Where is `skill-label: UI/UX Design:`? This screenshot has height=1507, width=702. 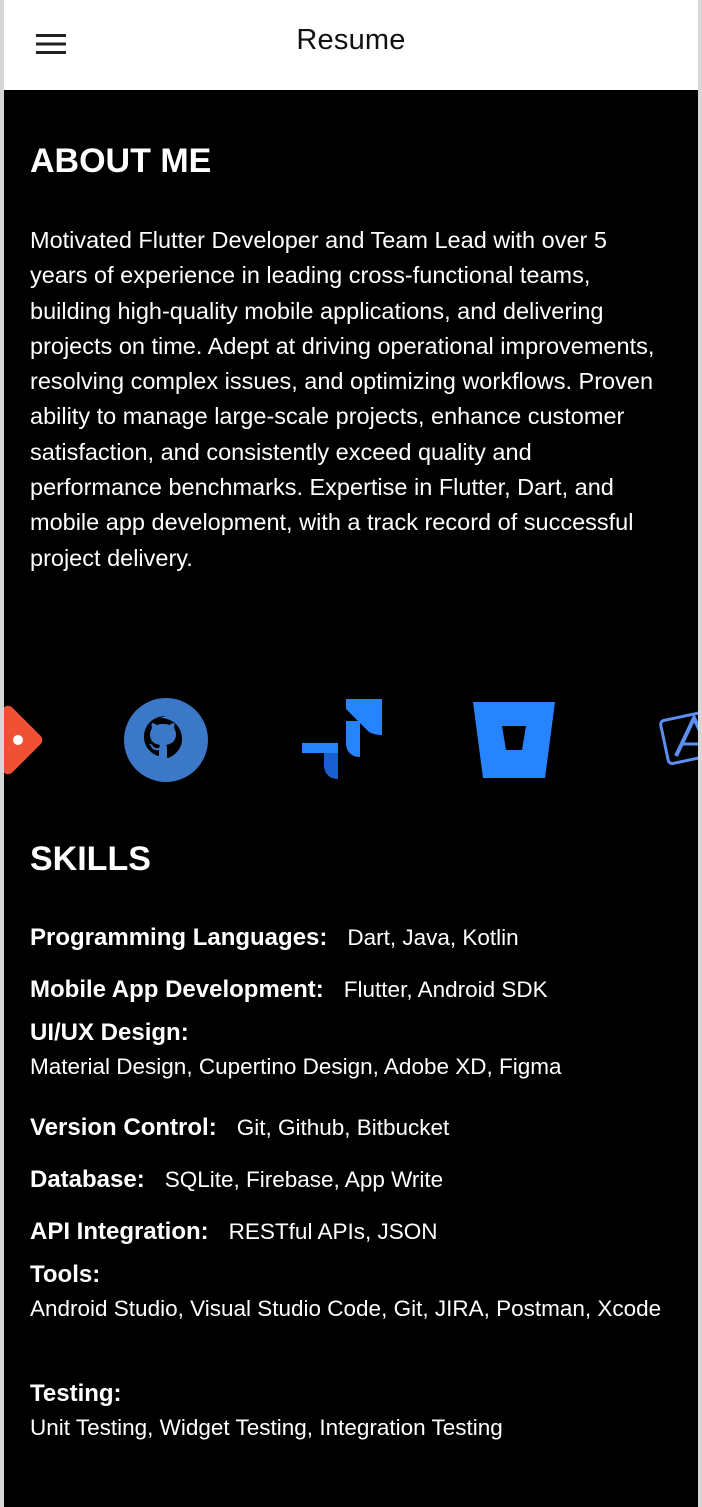
skill-label: UI/UX Design: is located at coordinates (109, 1032).